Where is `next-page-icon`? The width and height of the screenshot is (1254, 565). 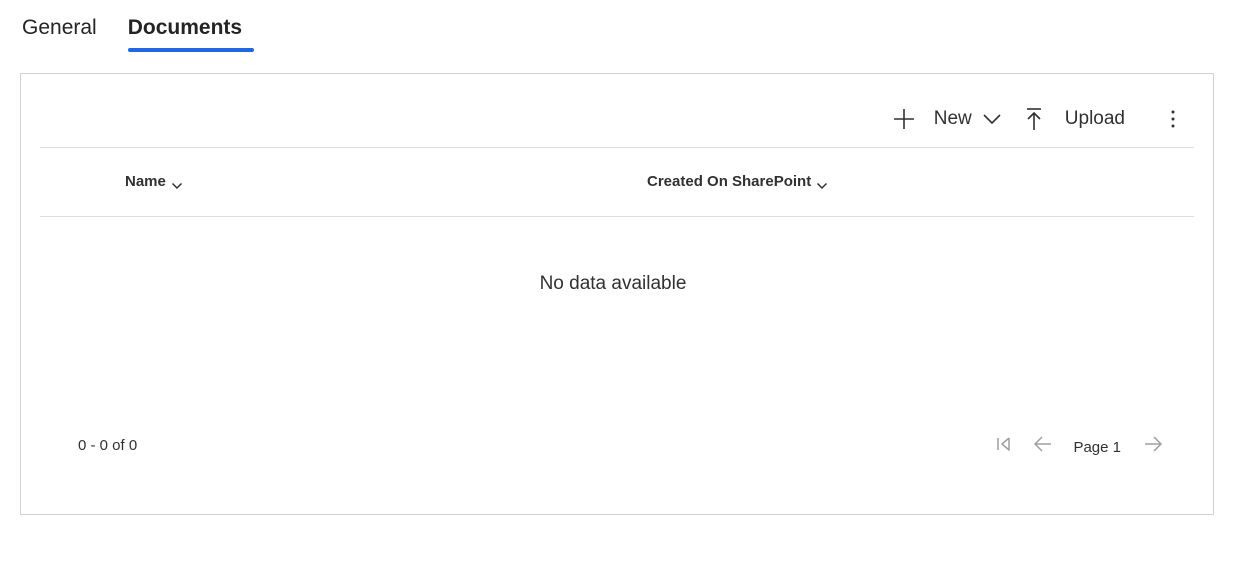
next-page-icon is located at coordinates (1153, 444).